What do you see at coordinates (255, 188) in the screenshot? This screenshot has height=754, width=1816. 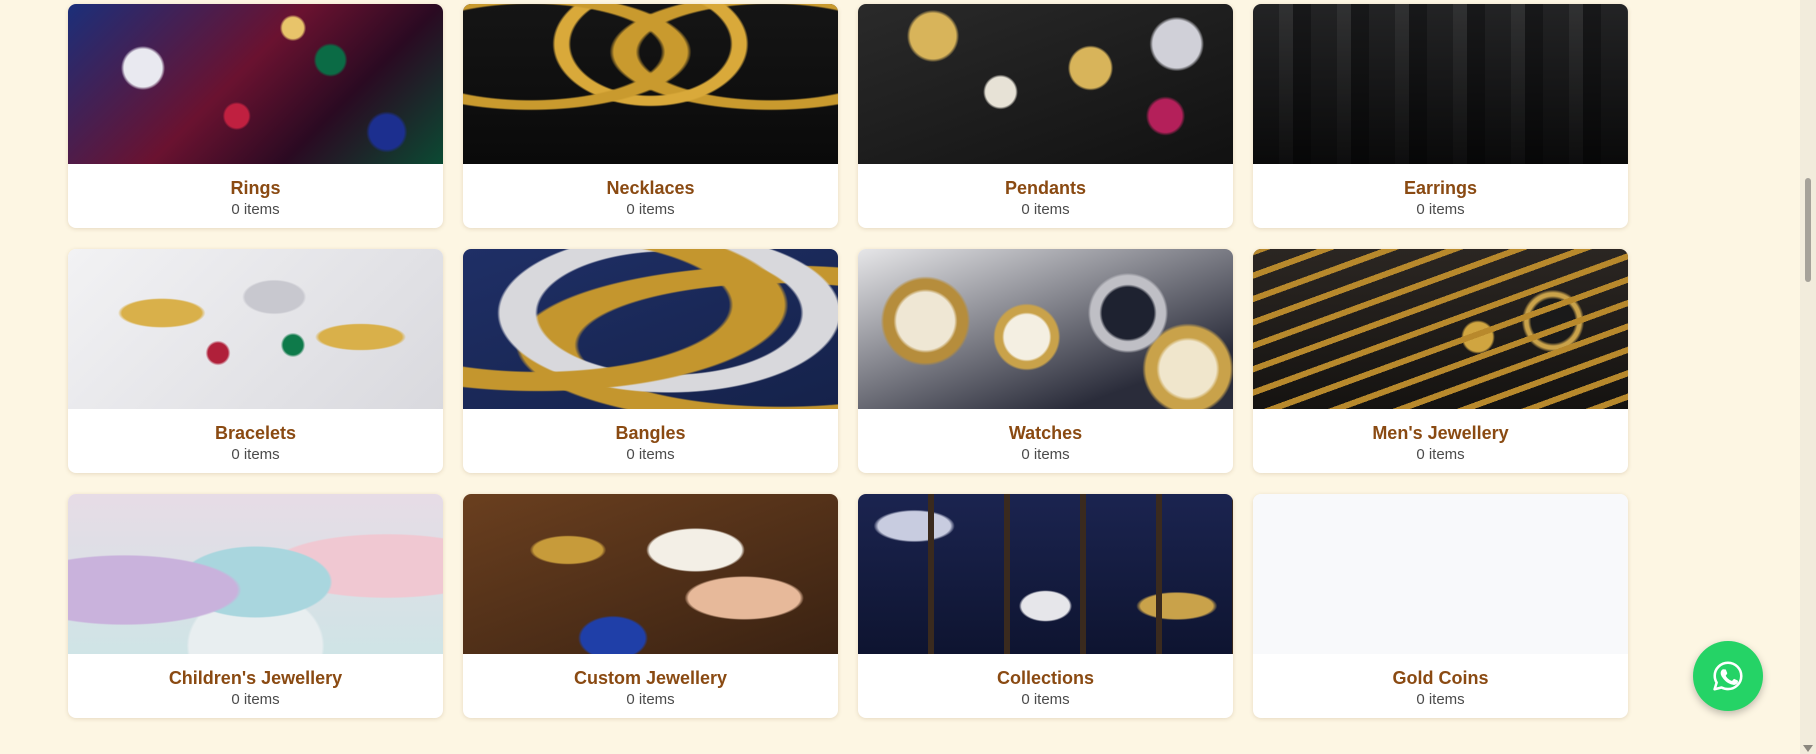 I see `category-title: Rings` at bounding box center [255, 188].